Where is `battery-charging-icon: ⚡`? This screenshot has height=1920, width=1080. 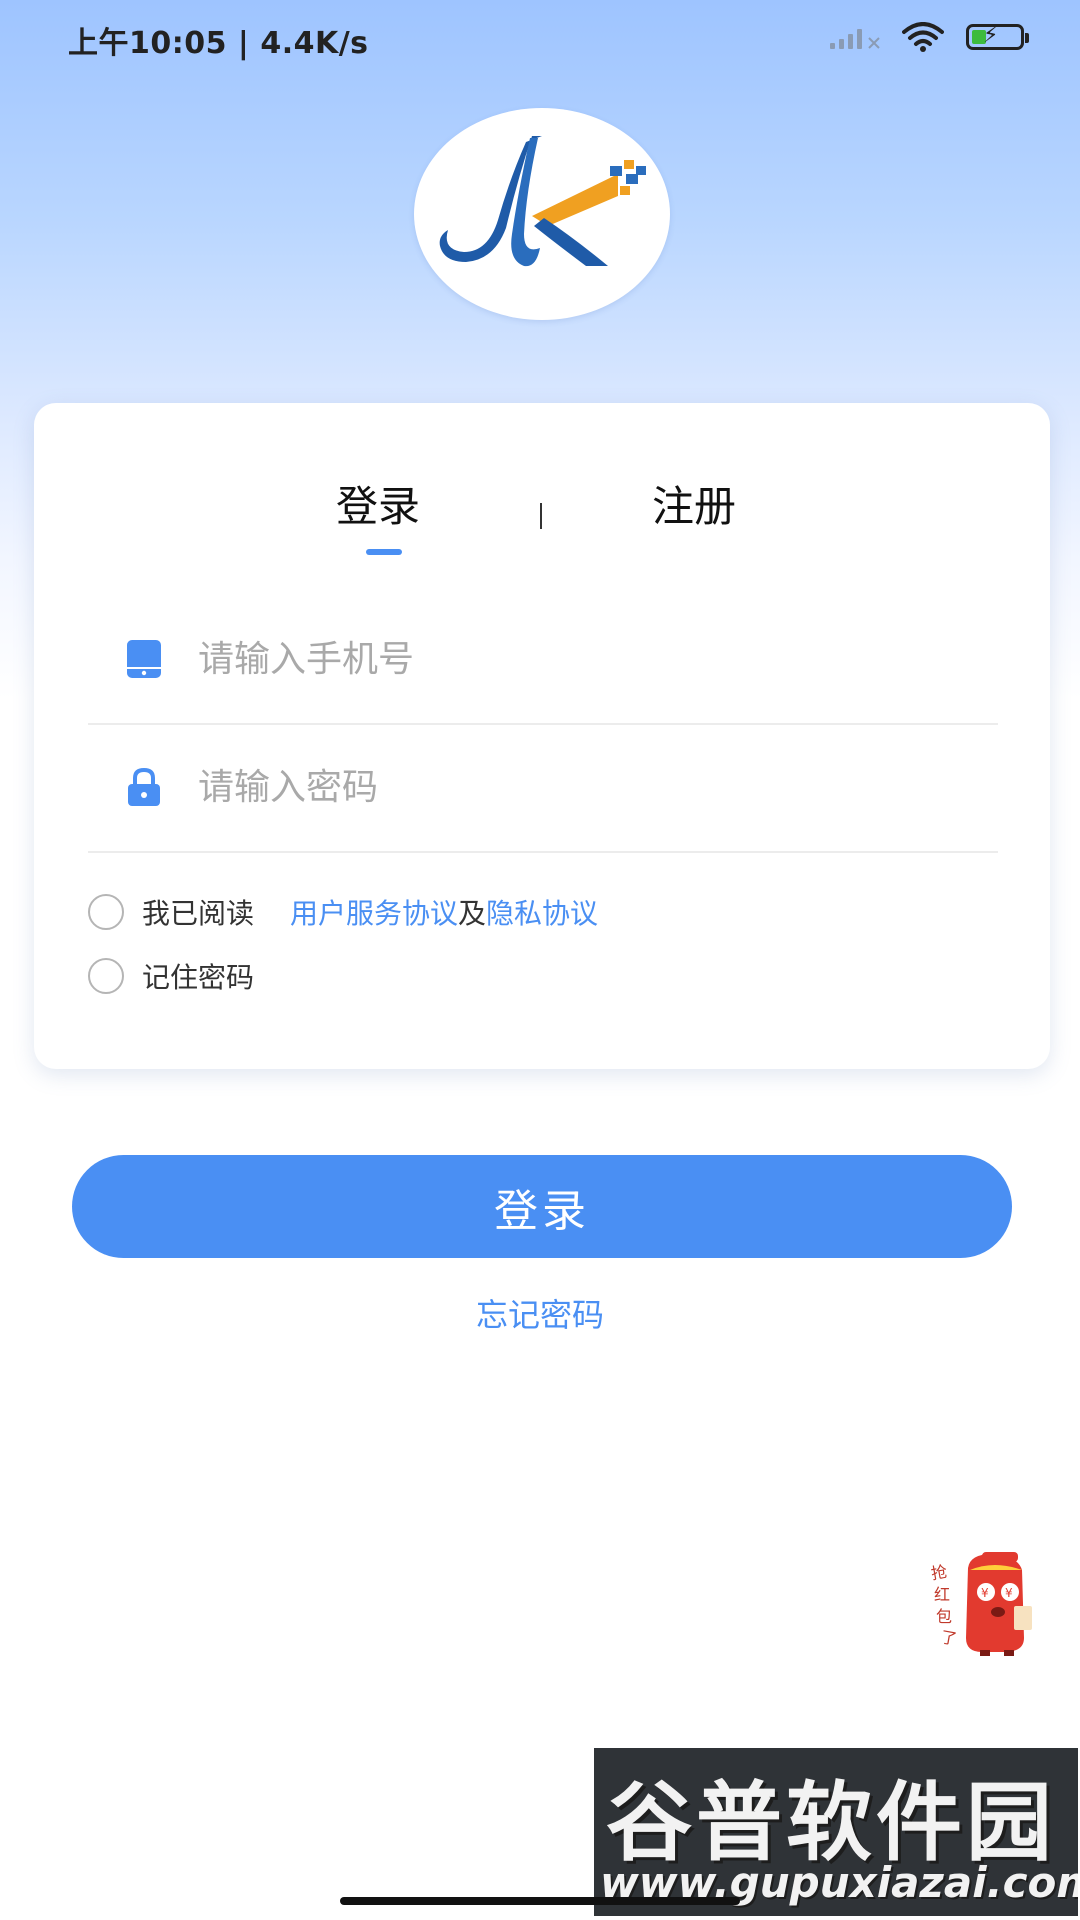 battery-charging-icon: ⚡ is located at coordinates (997, 36).